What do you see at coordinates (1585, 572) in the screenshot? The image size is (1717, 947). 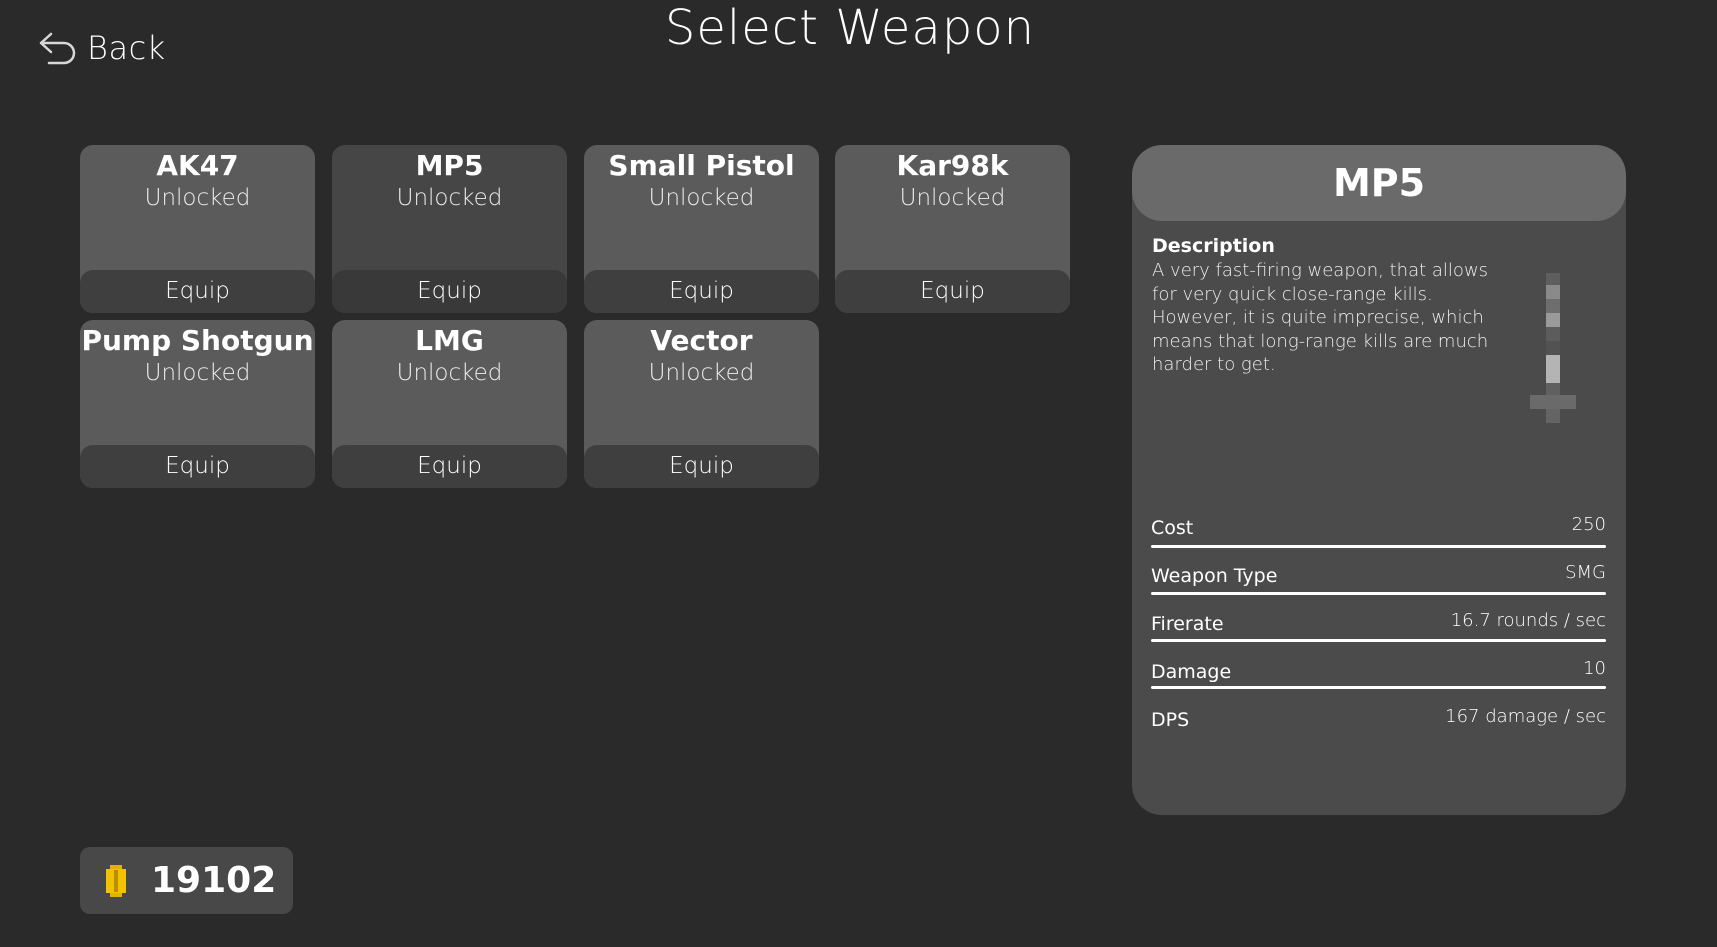 I see `stat-value: SMG` at bounding box center [1585, 572].